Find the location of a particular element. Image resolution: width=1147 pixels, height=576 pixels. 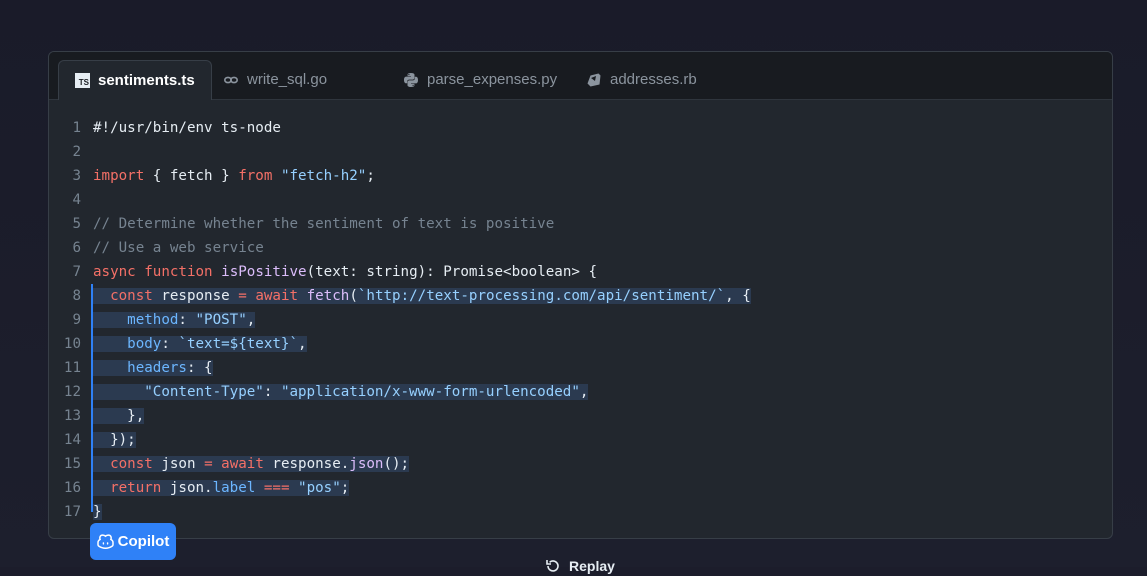

line-number: 12 is located at coordinates (72, 392).